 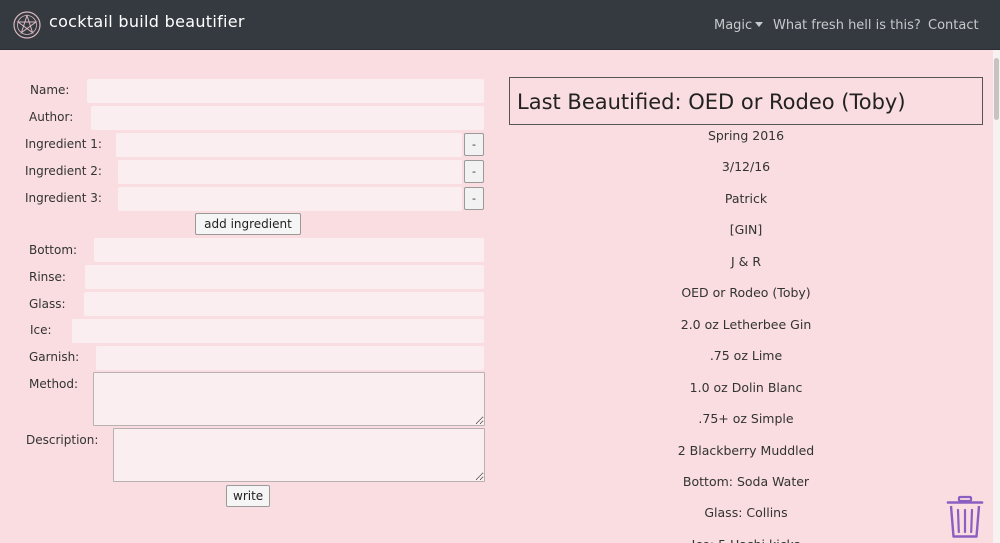 I want to click on result-line: 1.0 oz Dolin Blanc, so click(x=746, y=387).